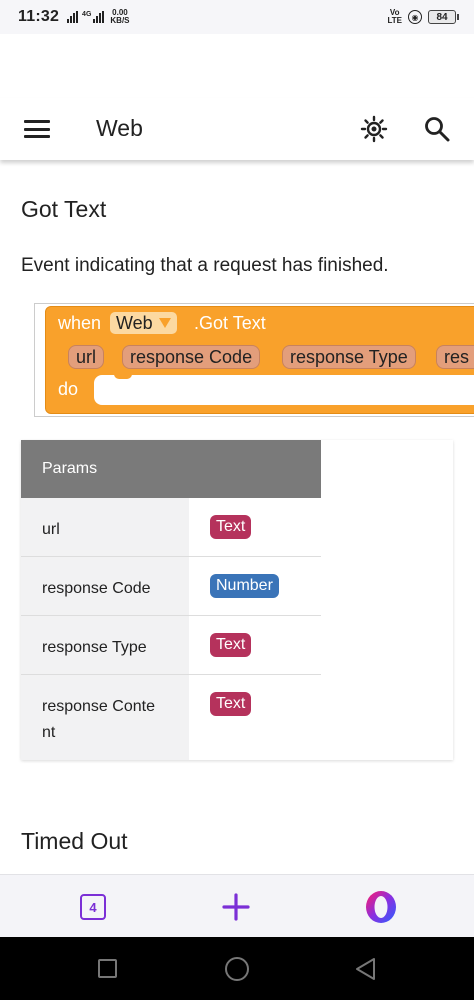 This screenshot has width=474, height=1000. What do you see at coordinates (437, 129) in the screenshot?
I see `search-icon` at bounding box center [437, 129].